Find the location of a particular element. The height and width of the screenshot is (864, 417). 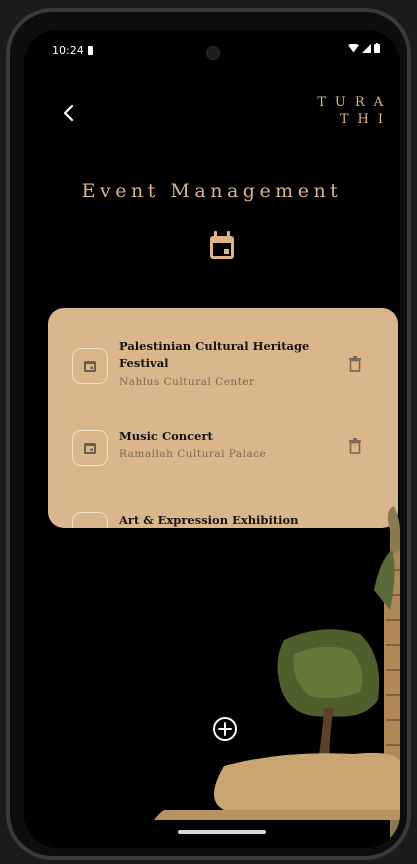

battery-icon is located at coordinates (377, 48).